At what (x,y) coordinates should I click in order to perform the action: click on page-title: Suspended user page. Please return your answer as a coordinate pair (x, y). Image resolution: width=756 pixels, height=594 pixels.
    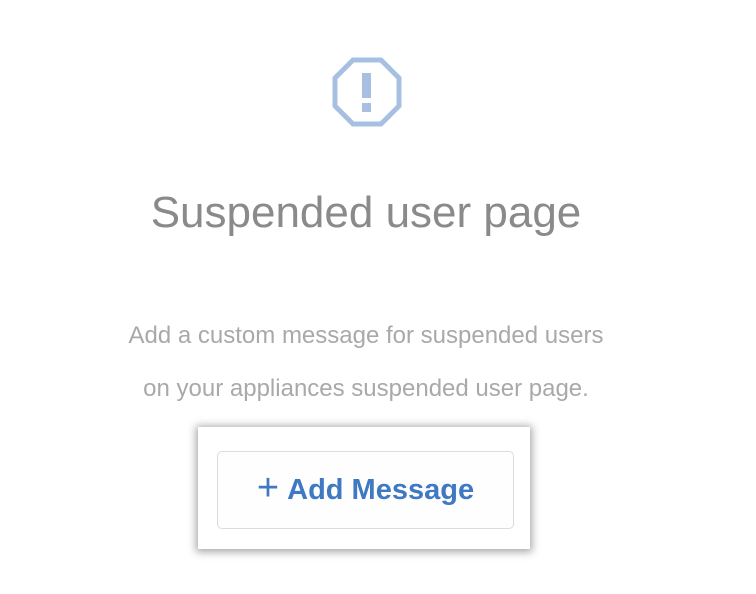
    Looking at the image, I should click on (366, 212).